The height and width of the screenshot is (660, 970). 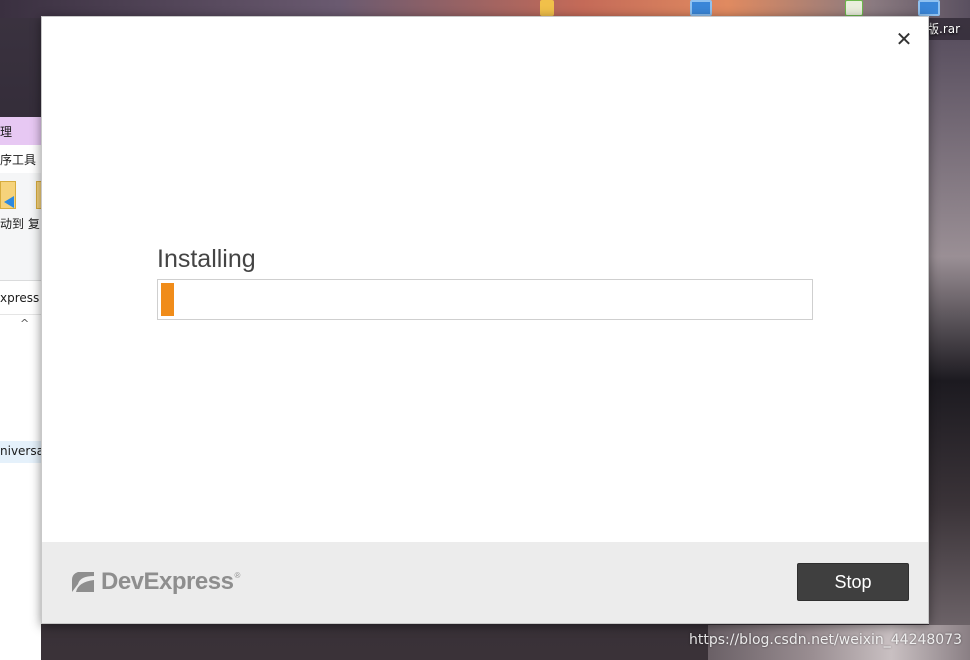 I want to click on desktop-document-icon, so click(x=854, y=8).